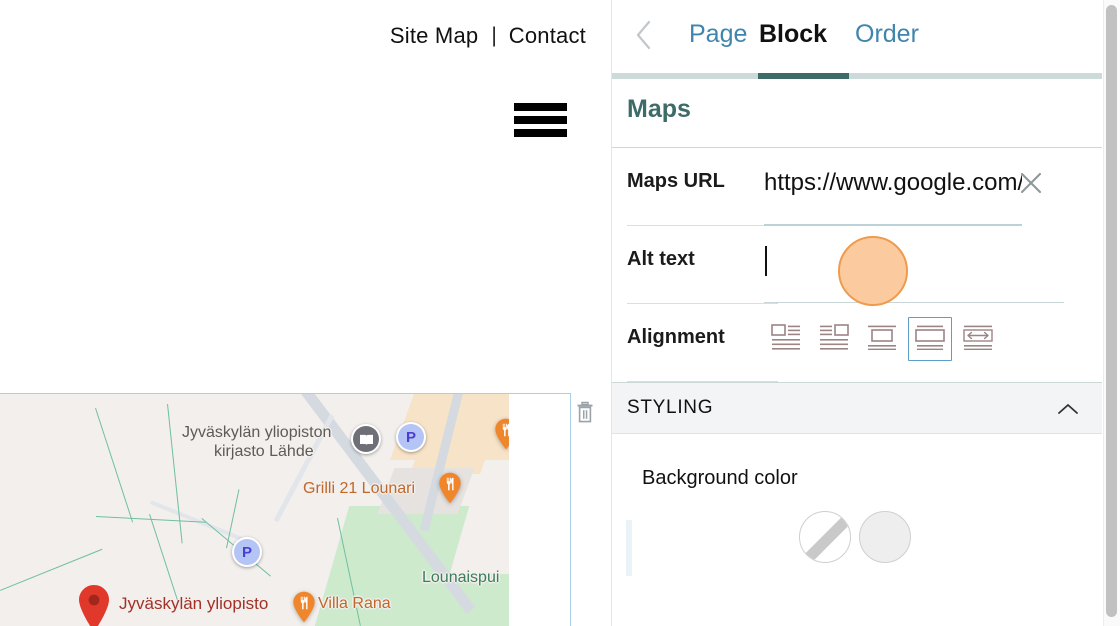 The width and height of the screenshot is (1120, 626). I want to click on alt-text-label: Alt text, so click(661, 259).